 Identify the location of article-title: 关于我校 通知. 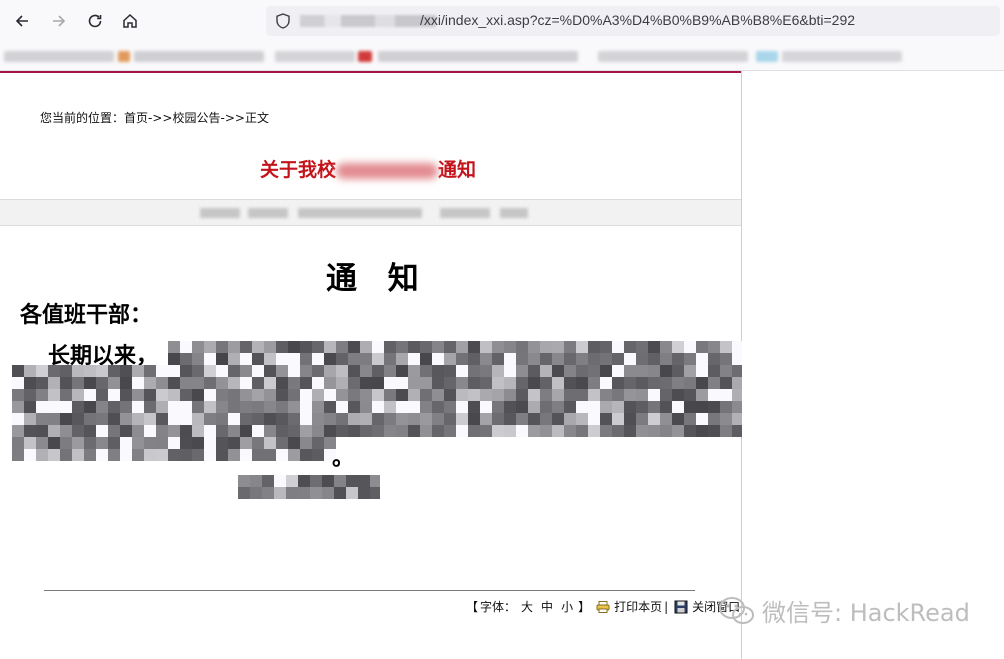
(368, 168).